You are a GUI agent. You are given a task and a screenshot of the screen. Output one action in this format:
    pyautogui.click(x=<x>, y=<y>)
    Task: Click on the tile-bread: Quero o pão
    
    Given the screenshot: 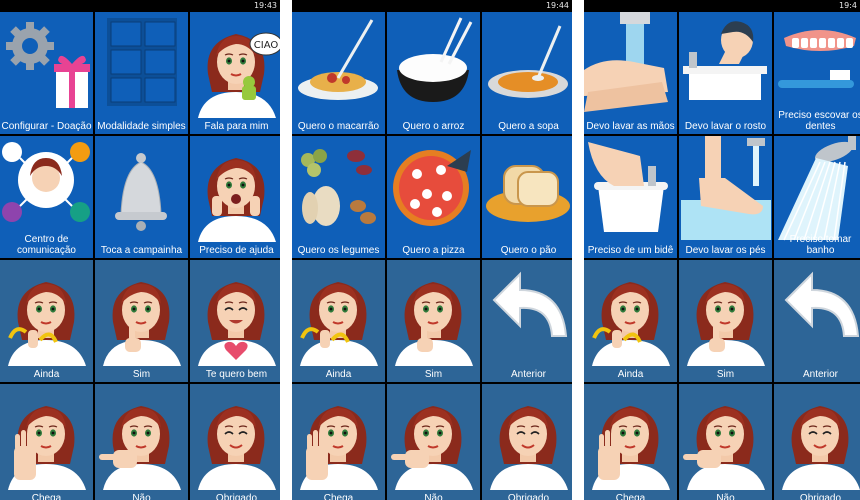 What is the action you would take?
    pyautogui.click(x=527, y=197)
    